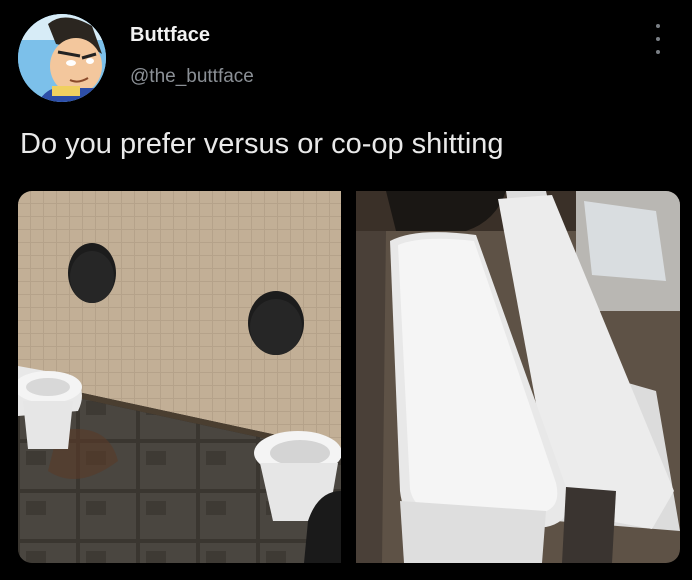 The height and width of the screenshot is (580, 692). I want to click on avatar, so click(62, 58).